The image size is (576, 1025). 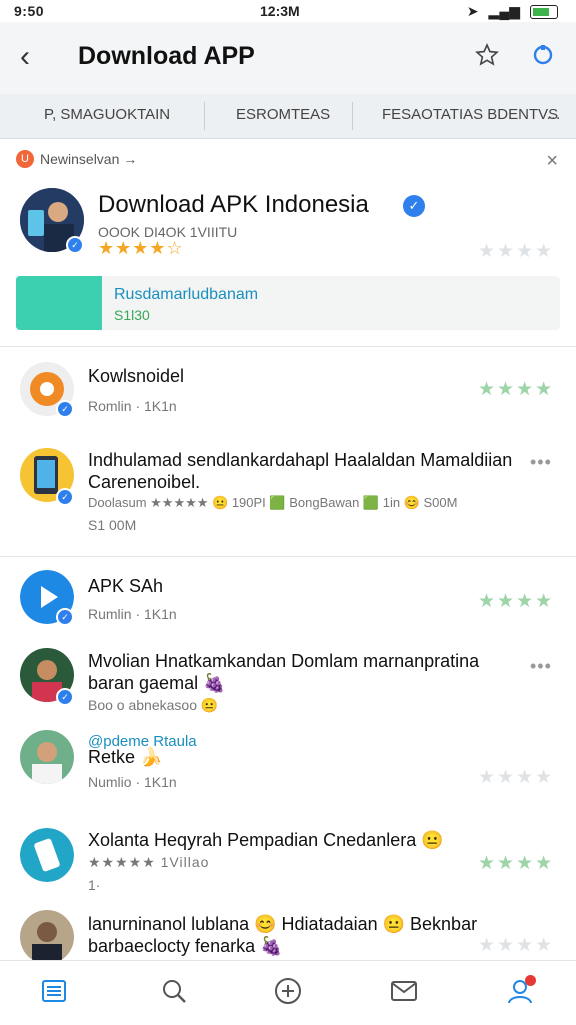 What do you see at coordinates (288, 303) in the screenshot?
I see `promo-banner: Rusdamarludbanam S1l30` at bounding box center [288, 303].